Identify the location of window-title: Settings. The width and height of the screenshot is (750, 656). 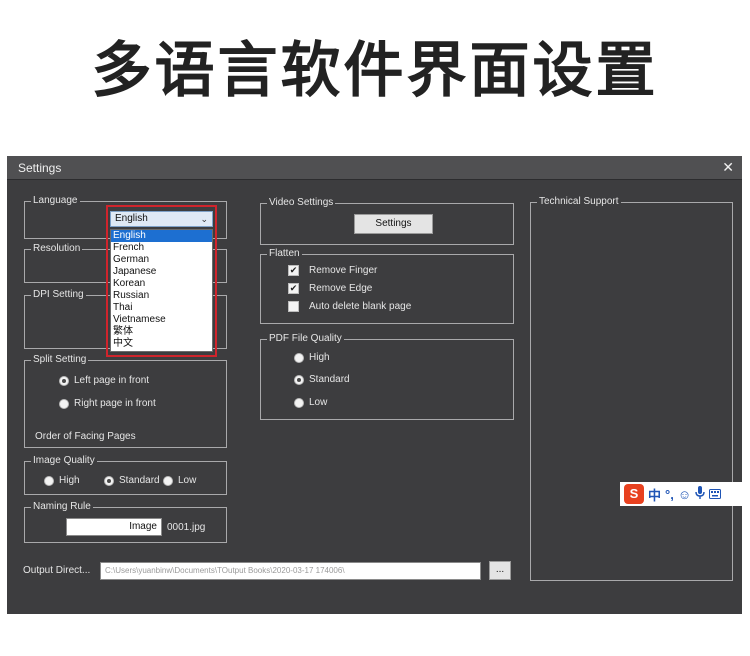
(40, 168).